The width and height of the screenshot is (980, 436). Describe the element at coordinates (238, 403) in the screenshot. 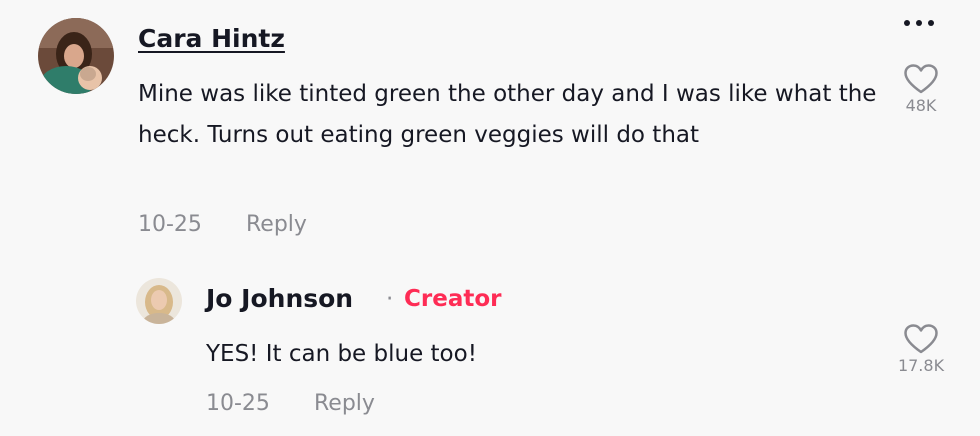

I see `reply-date: 10-25` at that location.